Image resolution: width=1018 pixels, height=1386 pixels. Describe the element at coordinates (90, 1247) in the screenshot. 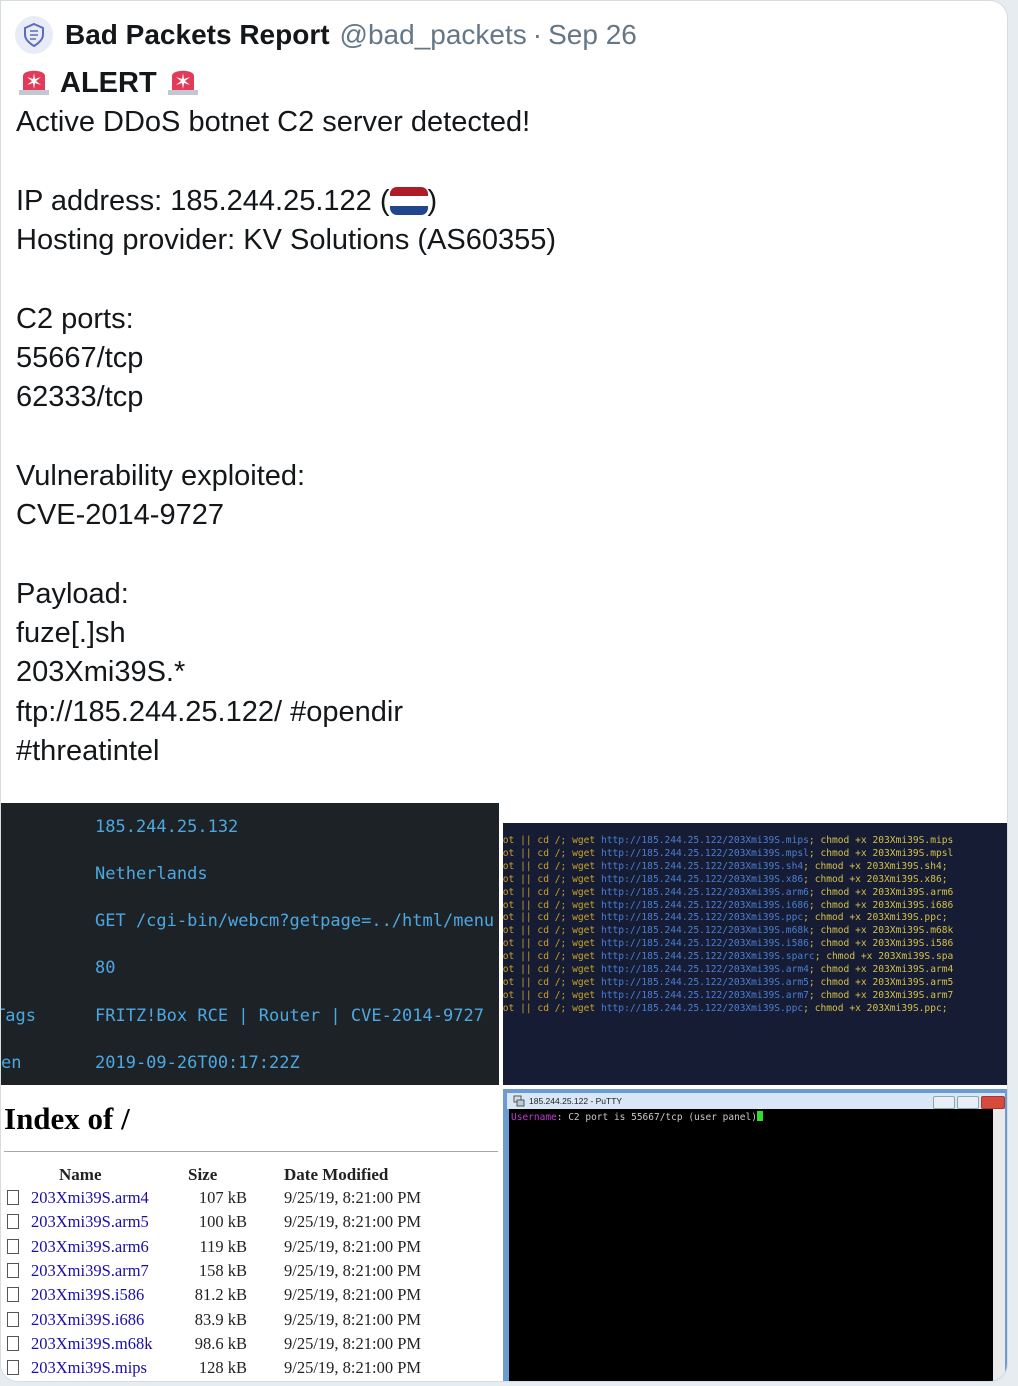

I see `file-link: 203Xmi39S.arm6` at that location.